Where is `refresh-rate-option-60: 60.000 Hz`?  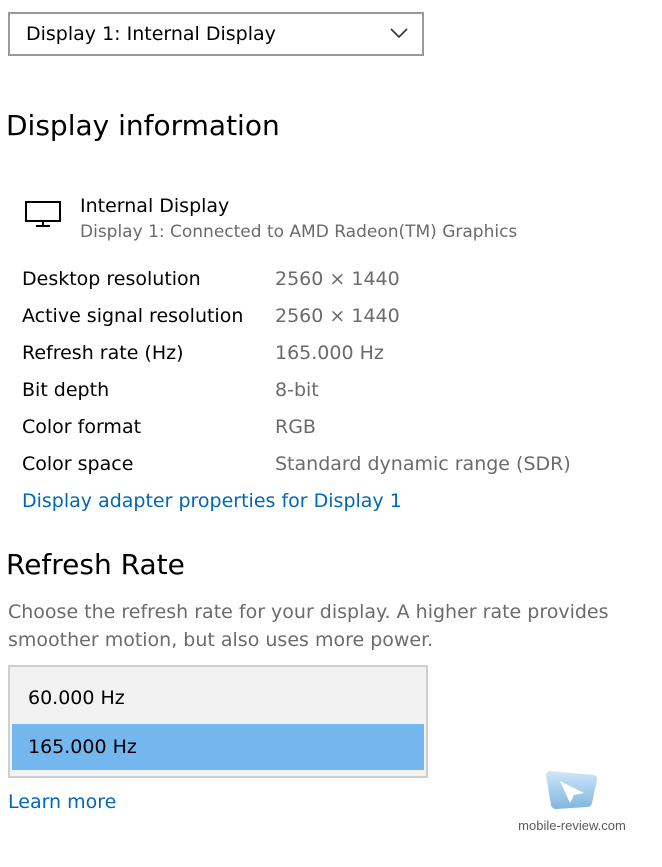
refresh-rate-option-60: 60.000 Hz is located at coordinates (218, 698).